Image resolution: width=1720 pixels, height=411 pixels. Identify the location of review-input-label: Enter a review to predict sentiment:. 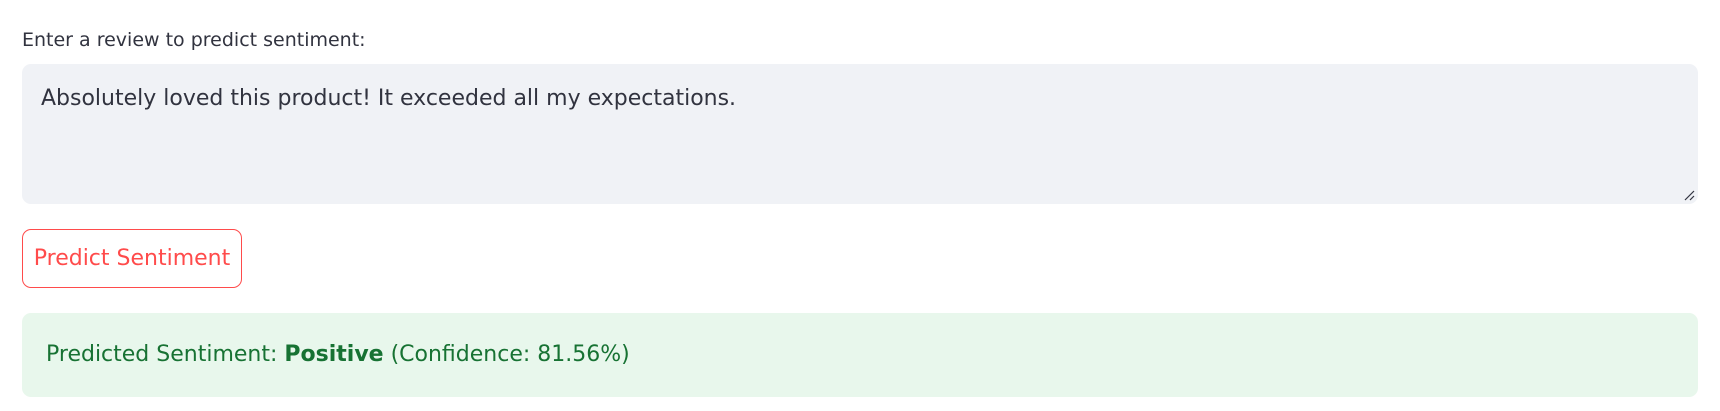
(194, 40).